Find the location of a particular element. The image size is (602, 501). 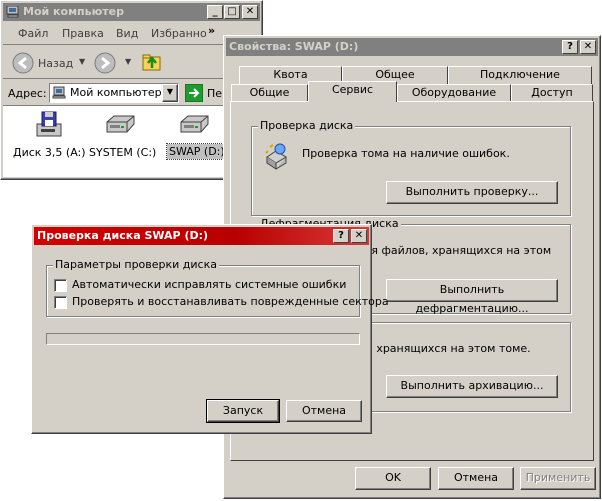

tab-general: Общие is located at coordinates (269, 93).